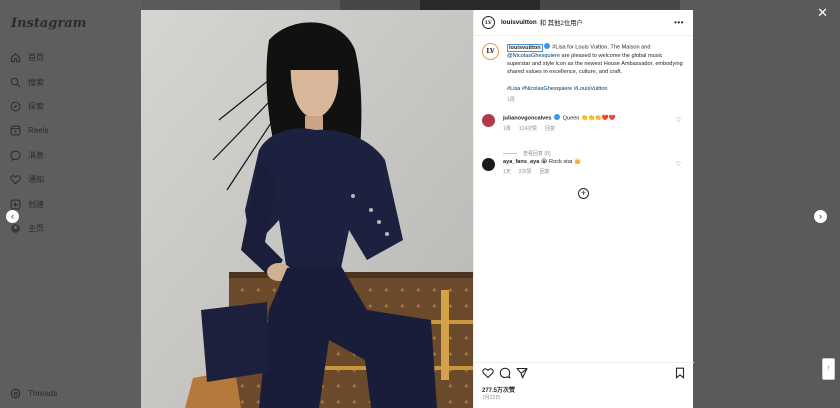 The image size is (840, 408). What do you see at coordinates (15, 179) in the screenshot?
I see `heart-icon` at bounding box center [15, 179].